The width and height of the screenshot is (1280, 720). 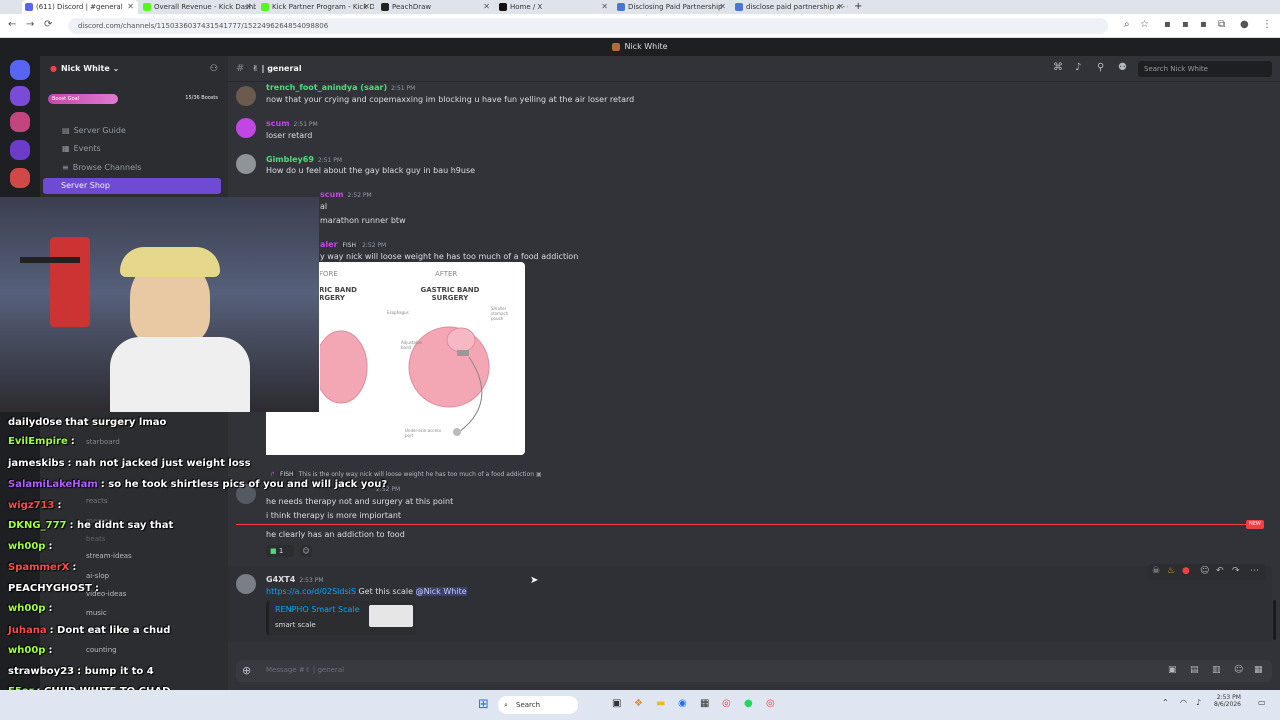 I want to click on windows-start-icon: ⊞, so click(x=483, y=704).